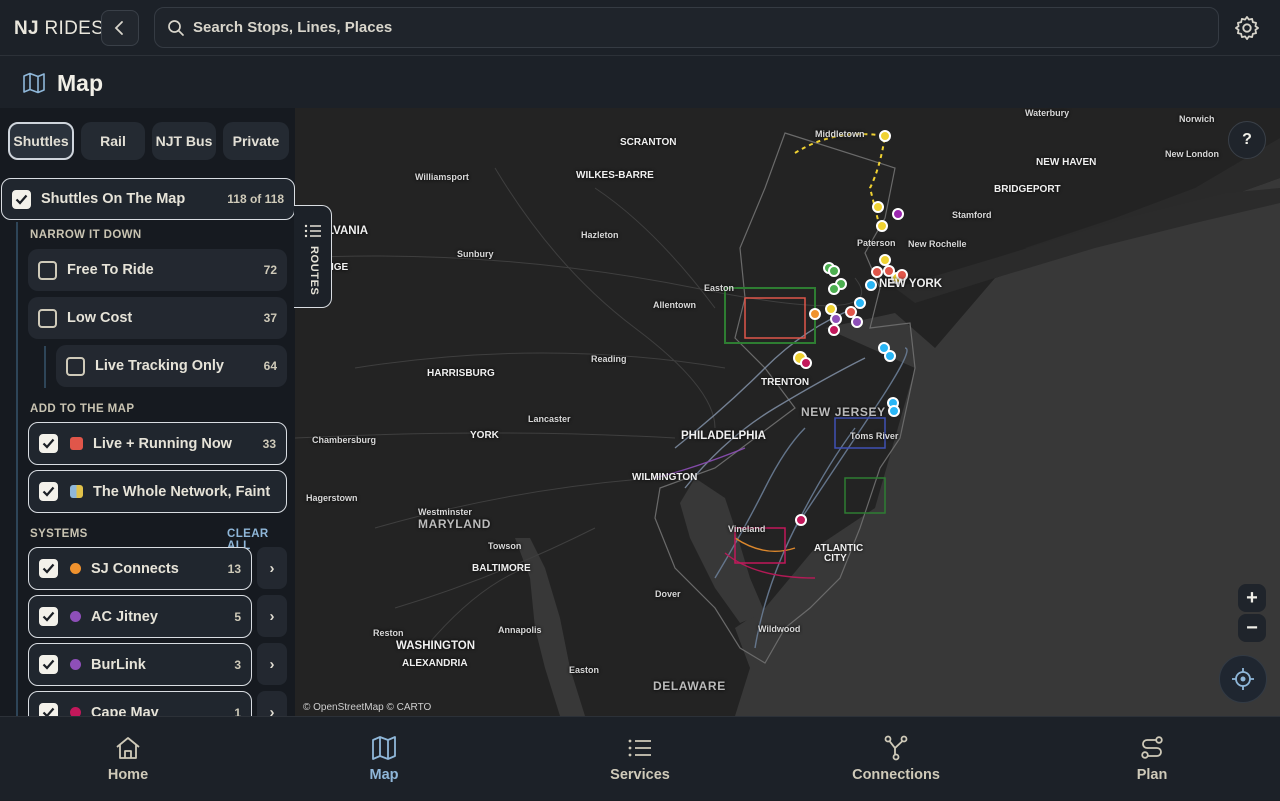 The height and width of the screenshot is (801, 1280). I want to click on gear-icon, so click(1247, 28).